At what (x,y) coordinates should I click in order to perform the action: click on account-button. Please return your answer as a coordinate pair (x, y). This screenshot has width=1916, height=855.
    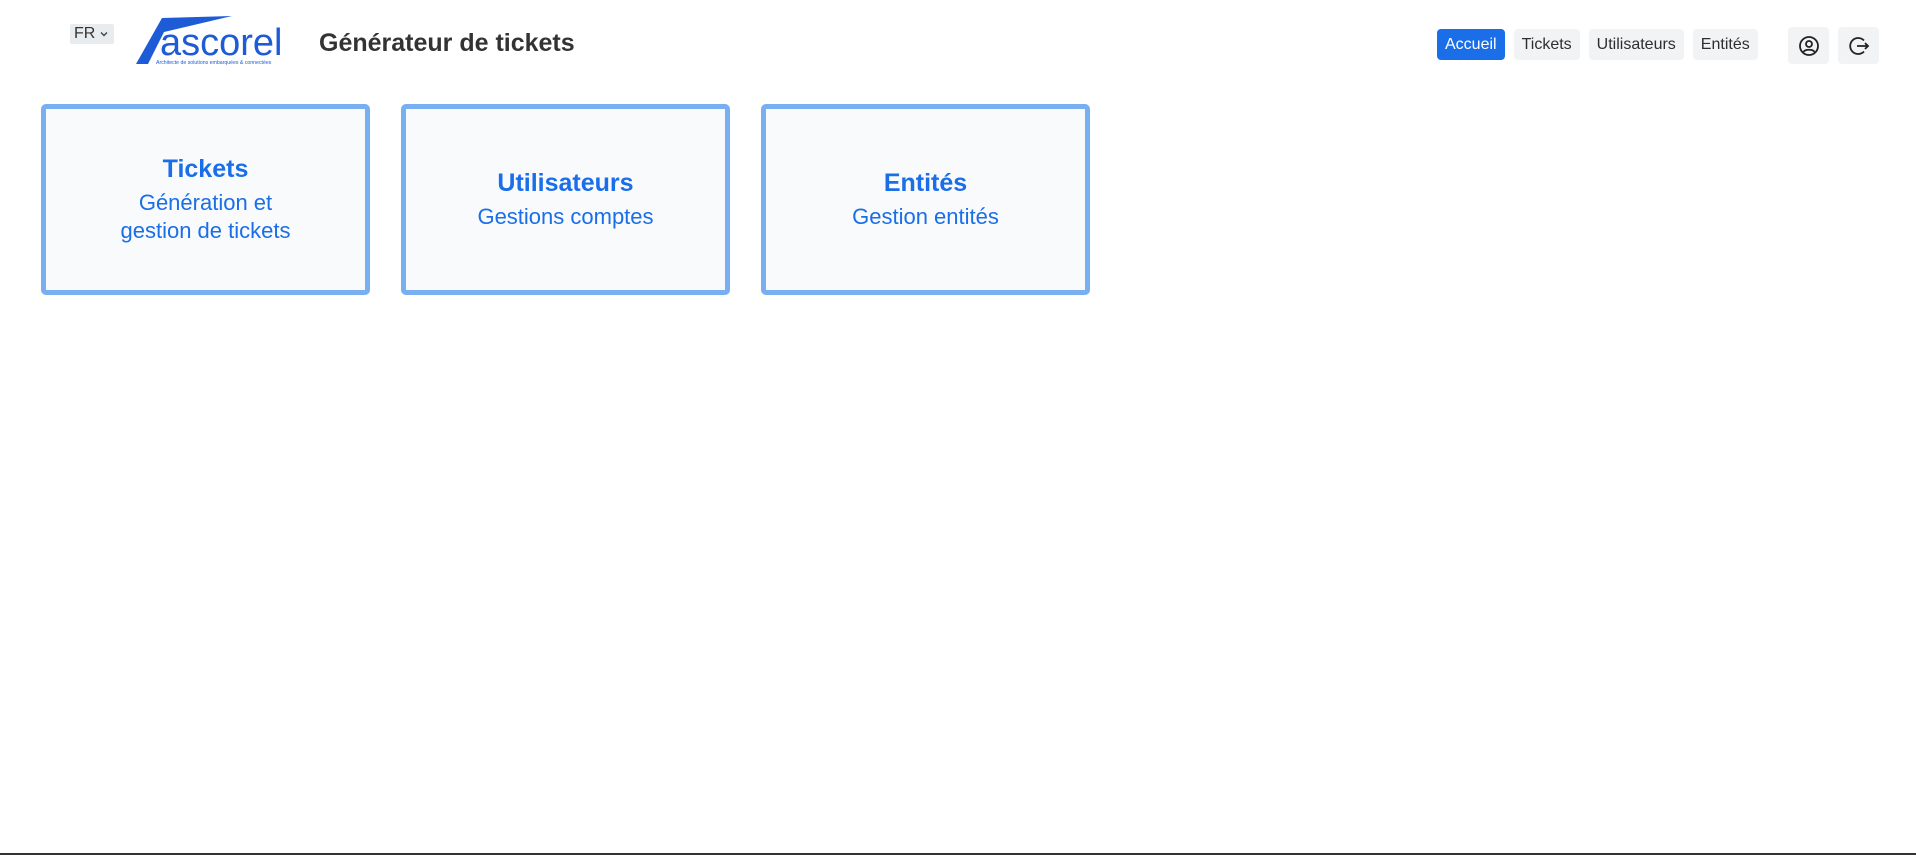
    Looking at the image, I should click on (1808, 45).